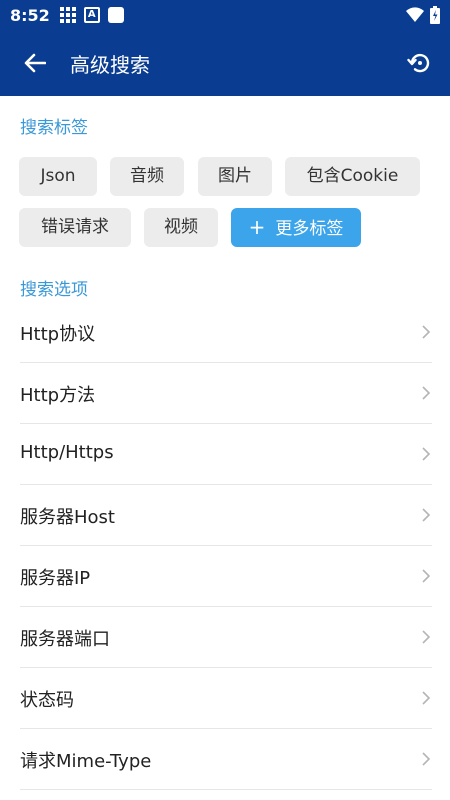  What do you see at coordinates (58, 395) in the screenshot?
I see `option-label: Http方法` at bounding box center [58, 395].